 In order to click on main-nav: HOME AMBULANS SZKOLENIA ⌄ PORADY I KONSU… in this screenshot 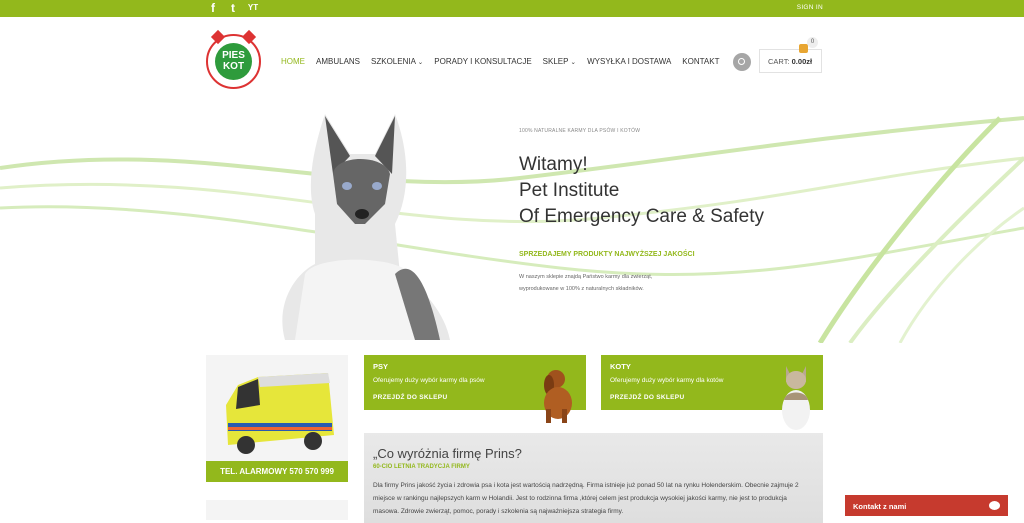, I will do `click(500, 61)`.